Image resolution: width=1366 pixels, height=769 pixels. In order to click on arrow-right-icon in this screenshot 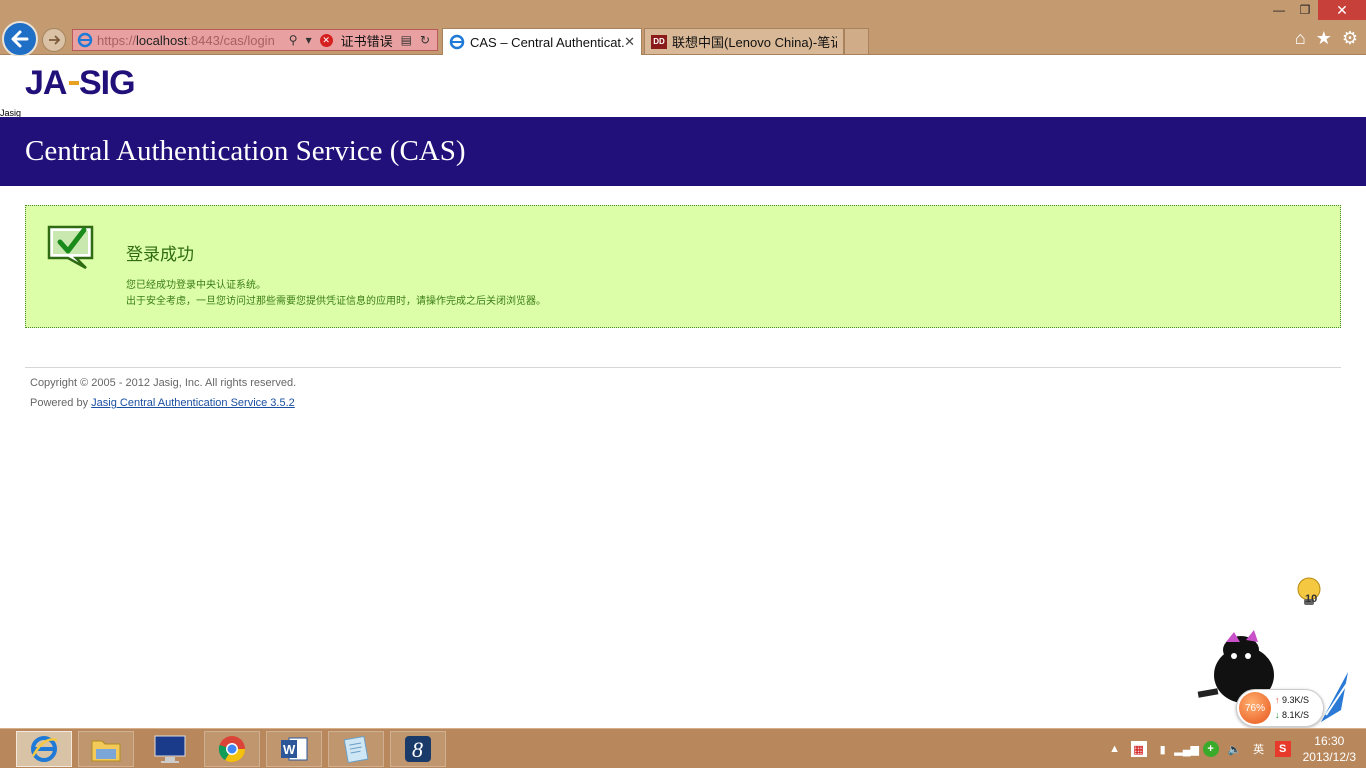, I will do `click(55, 40)`.